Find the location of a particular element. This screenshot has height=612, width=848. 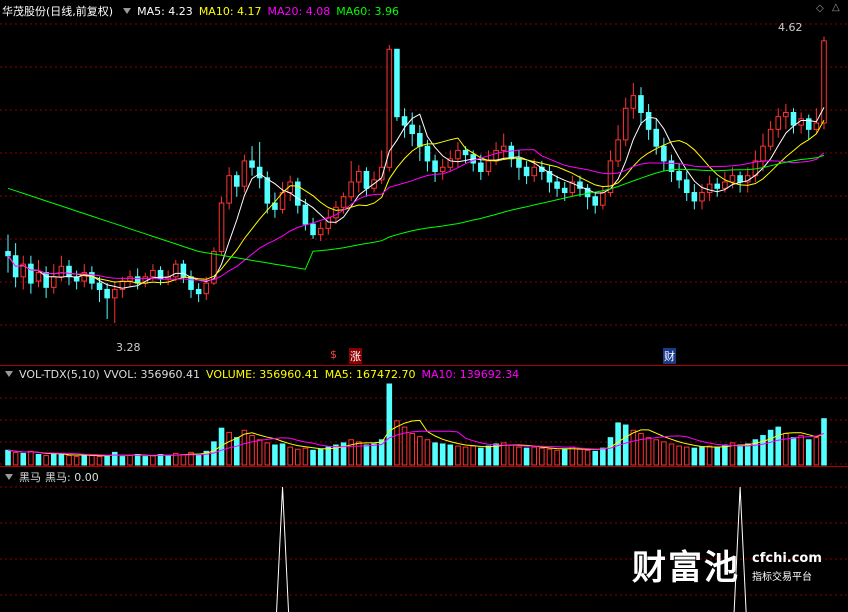

event-dollar-marker: $ is located at coordinates (333, 354).